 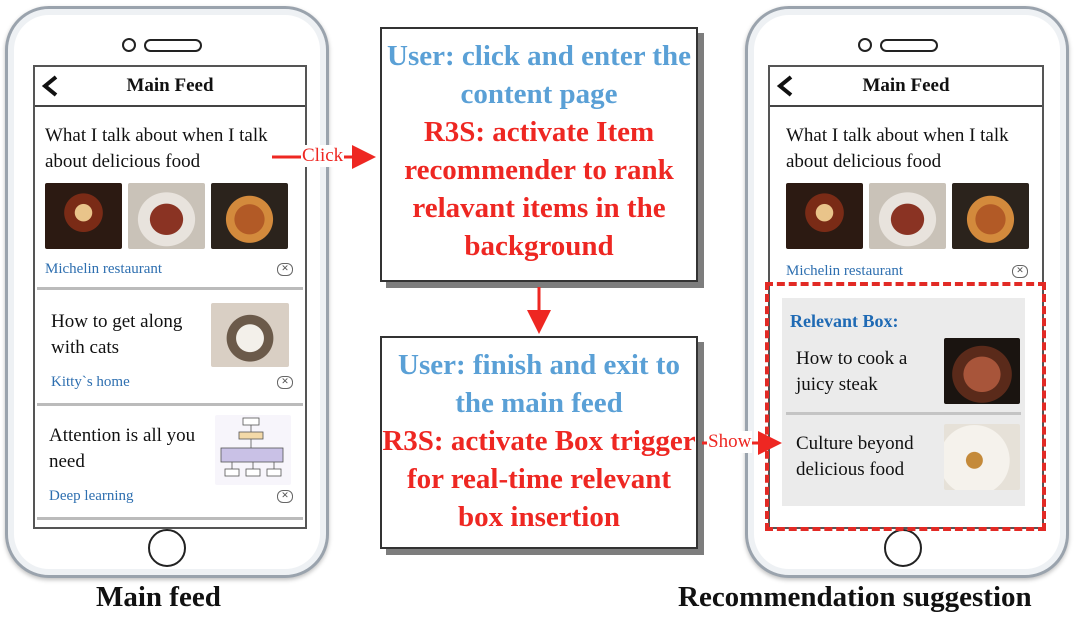 What do you see at coordinates (855, 597) in the screenshot?
I see `right-caption: Recommendation suggestion` at bounding box center [855, 597].